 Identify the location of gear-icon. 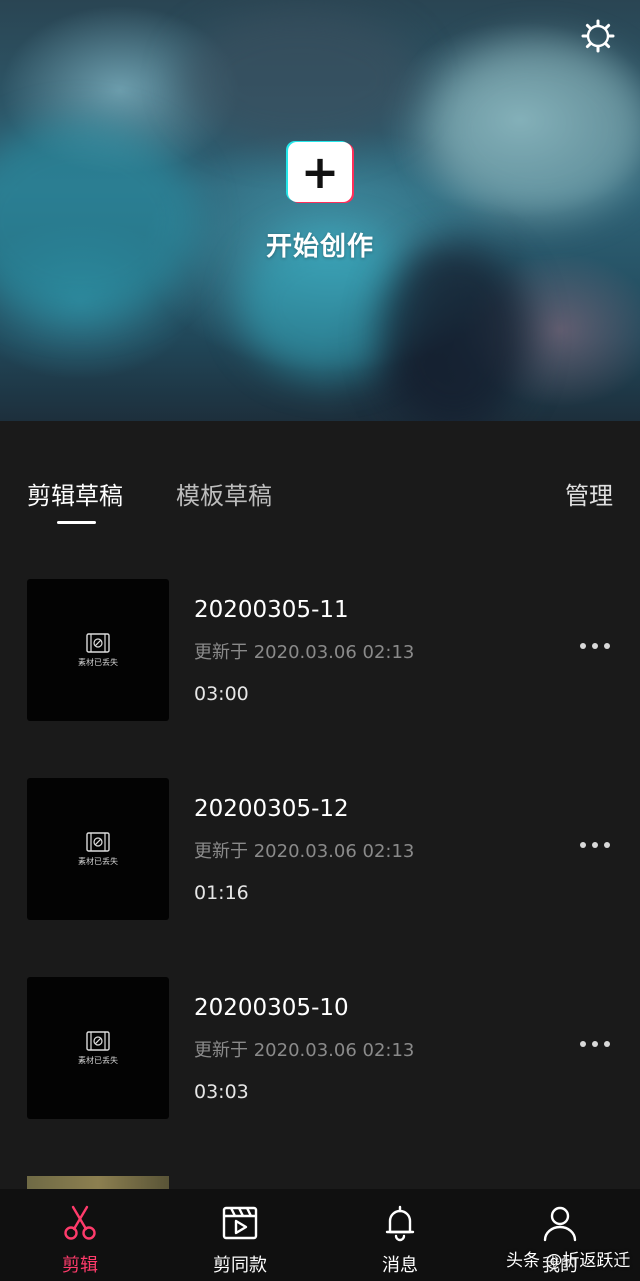
(598, 36).